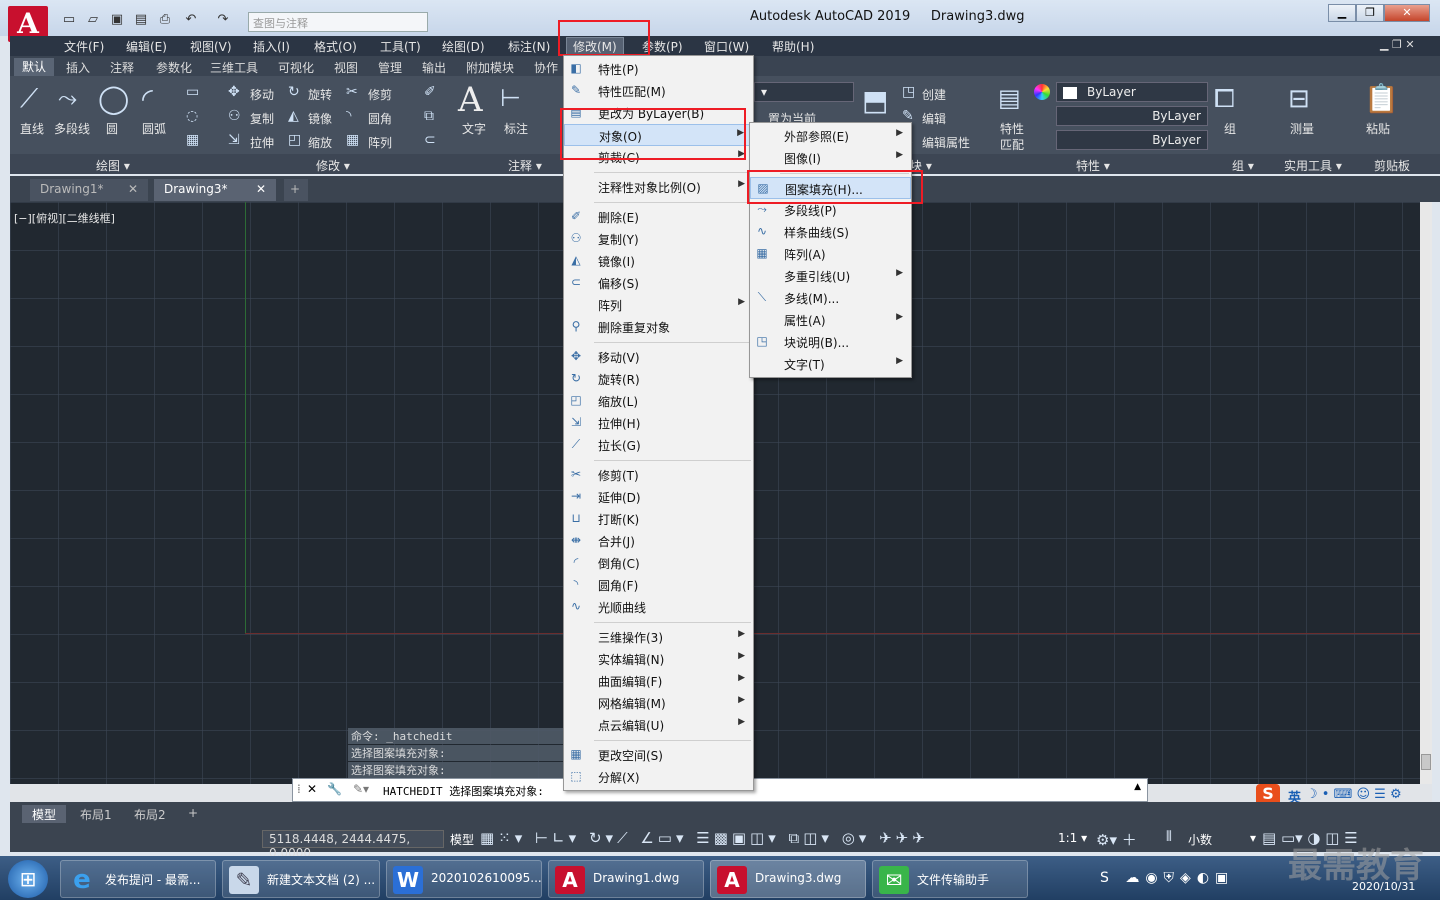  What do you see at coordinates (934, 118) in the screenshot?
I see `edit-block-label: 编辑` at bounding box center [934, 118].